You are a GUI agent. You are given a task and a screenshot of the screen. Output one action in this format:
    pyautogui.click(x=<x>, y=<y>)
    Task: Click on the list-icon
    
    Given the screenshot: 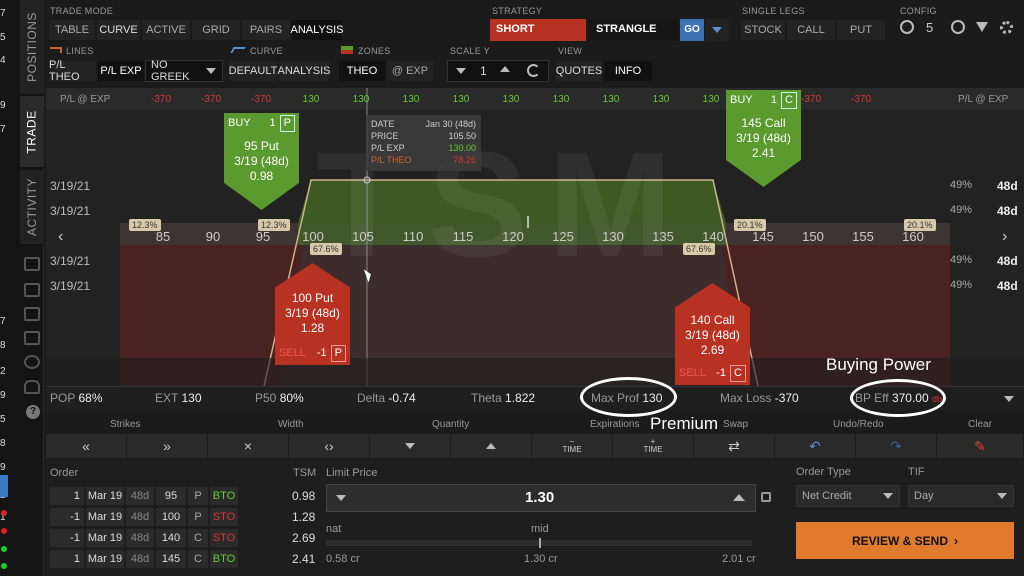 What is the action you would take?
    pyautogui.click(x=32, y=264)
    